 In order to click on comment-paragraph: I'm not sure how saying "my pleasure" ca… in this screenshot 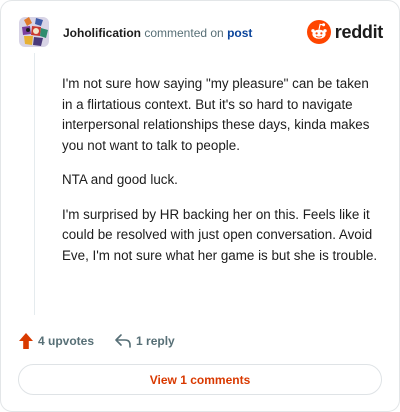, I will do `click(216, 114)`.